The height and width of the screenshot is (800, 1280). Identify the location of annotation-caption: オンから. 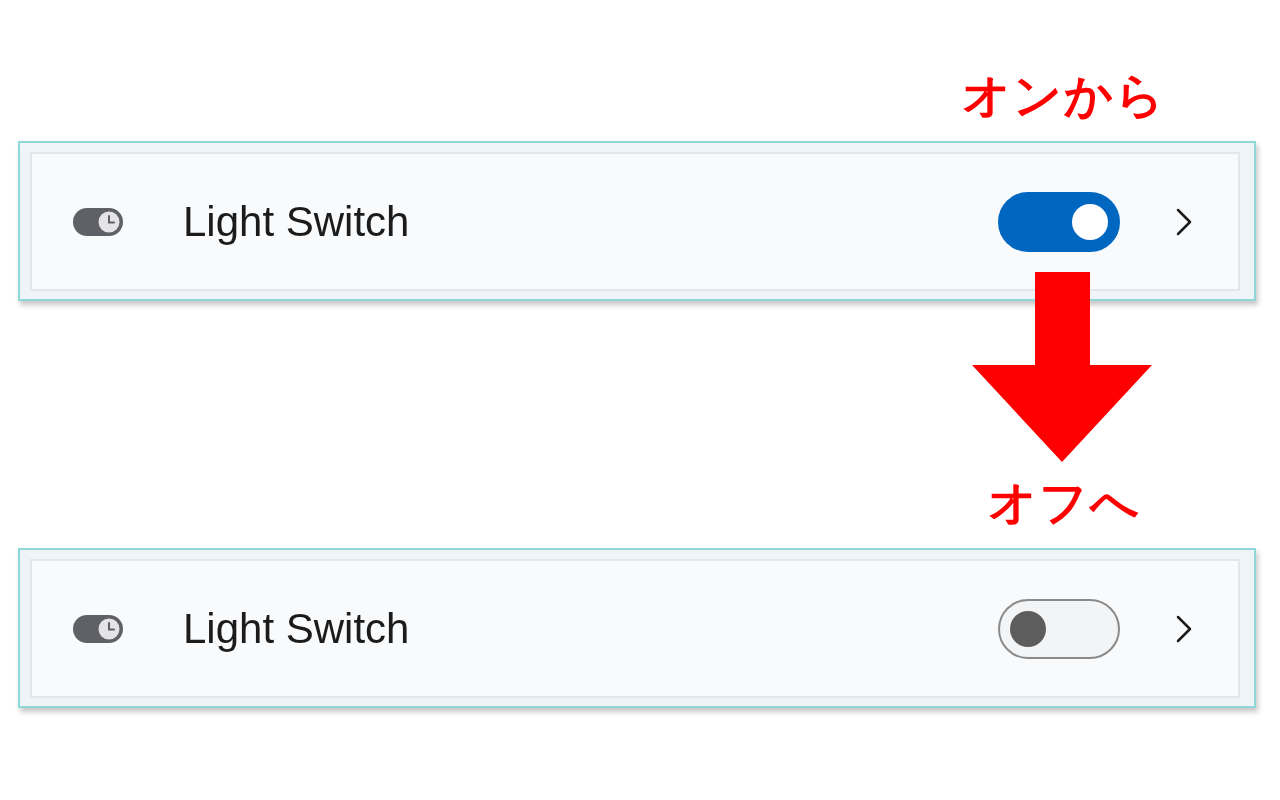
(1064, 95).